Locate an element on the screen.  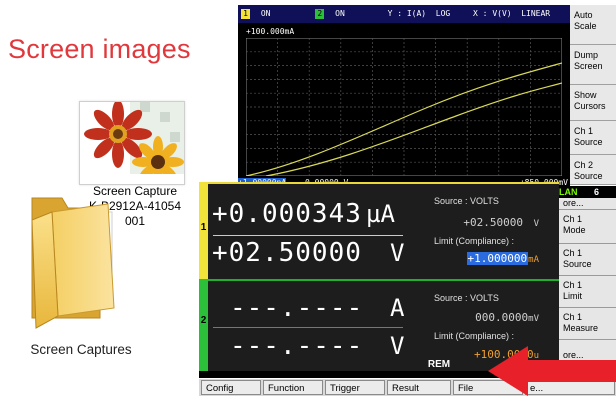
ch1-separator is located at coordinates (308, 235).